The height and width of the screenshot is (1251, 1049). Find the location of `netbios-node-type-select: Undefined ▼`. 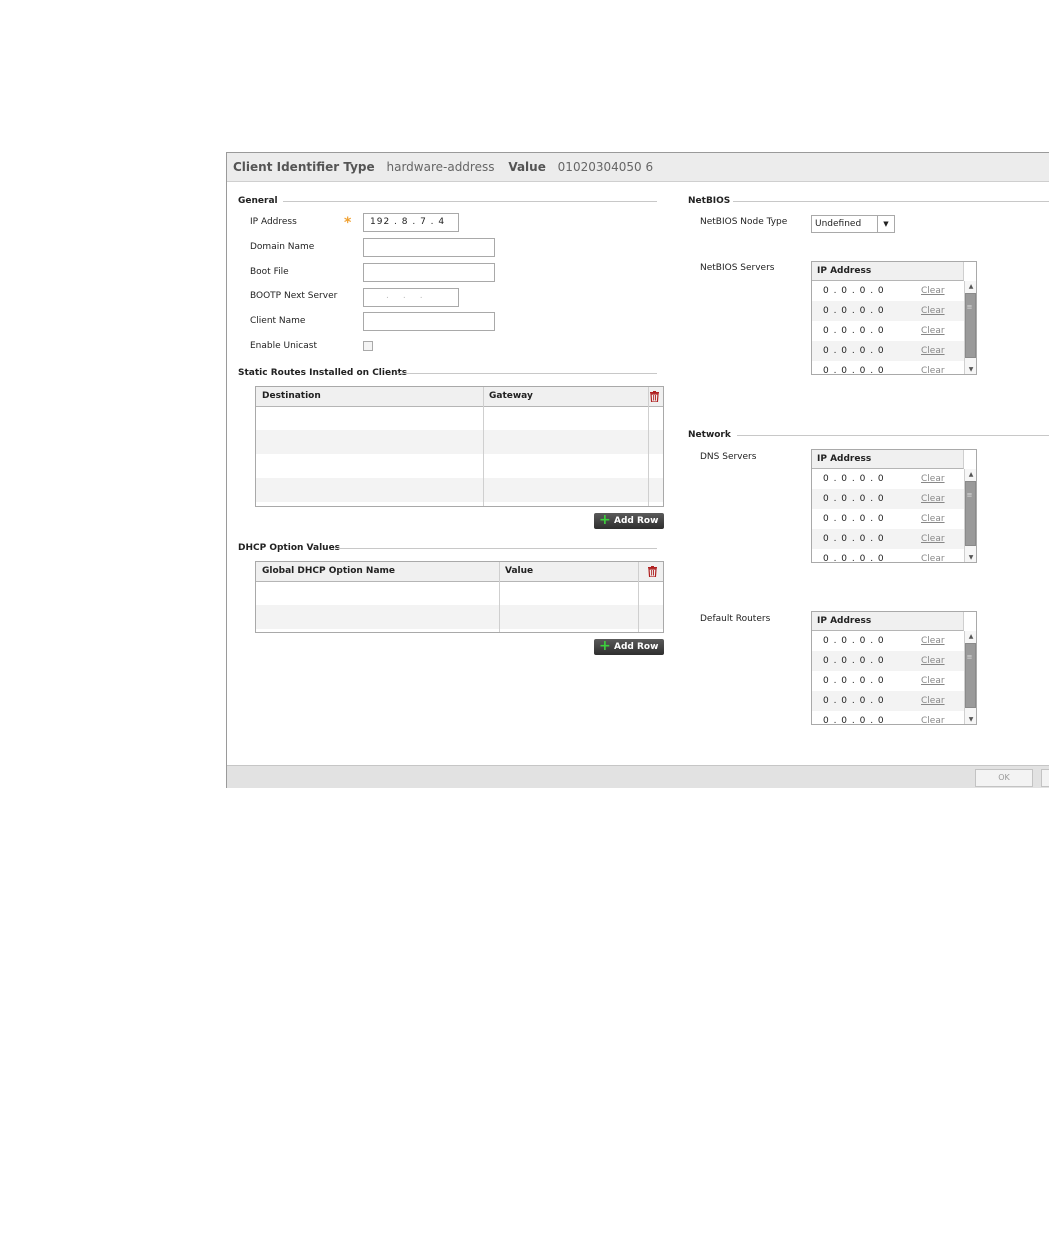

netbios-node-type-select: Undefined ▼ is located at coordinates (853, 224).